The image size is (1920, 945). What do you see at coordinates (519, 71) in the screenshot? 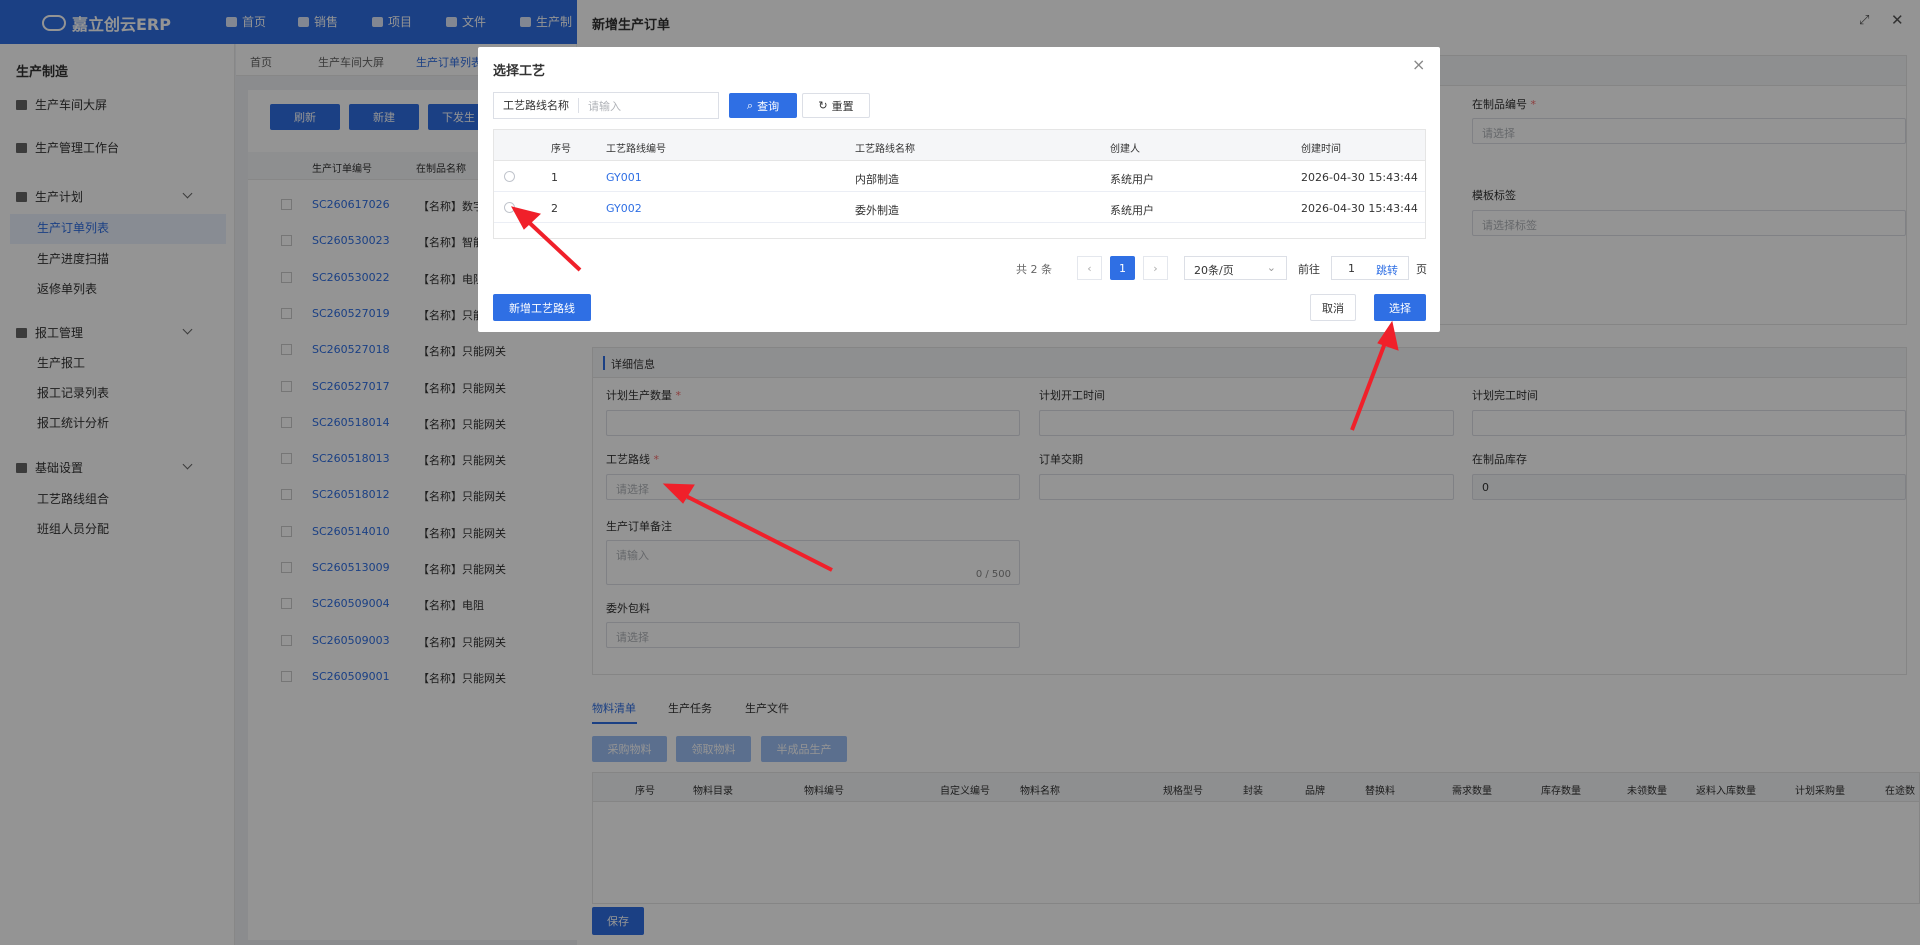
I see `modal-title: 选择工艺` at bounding box center [519, 71].